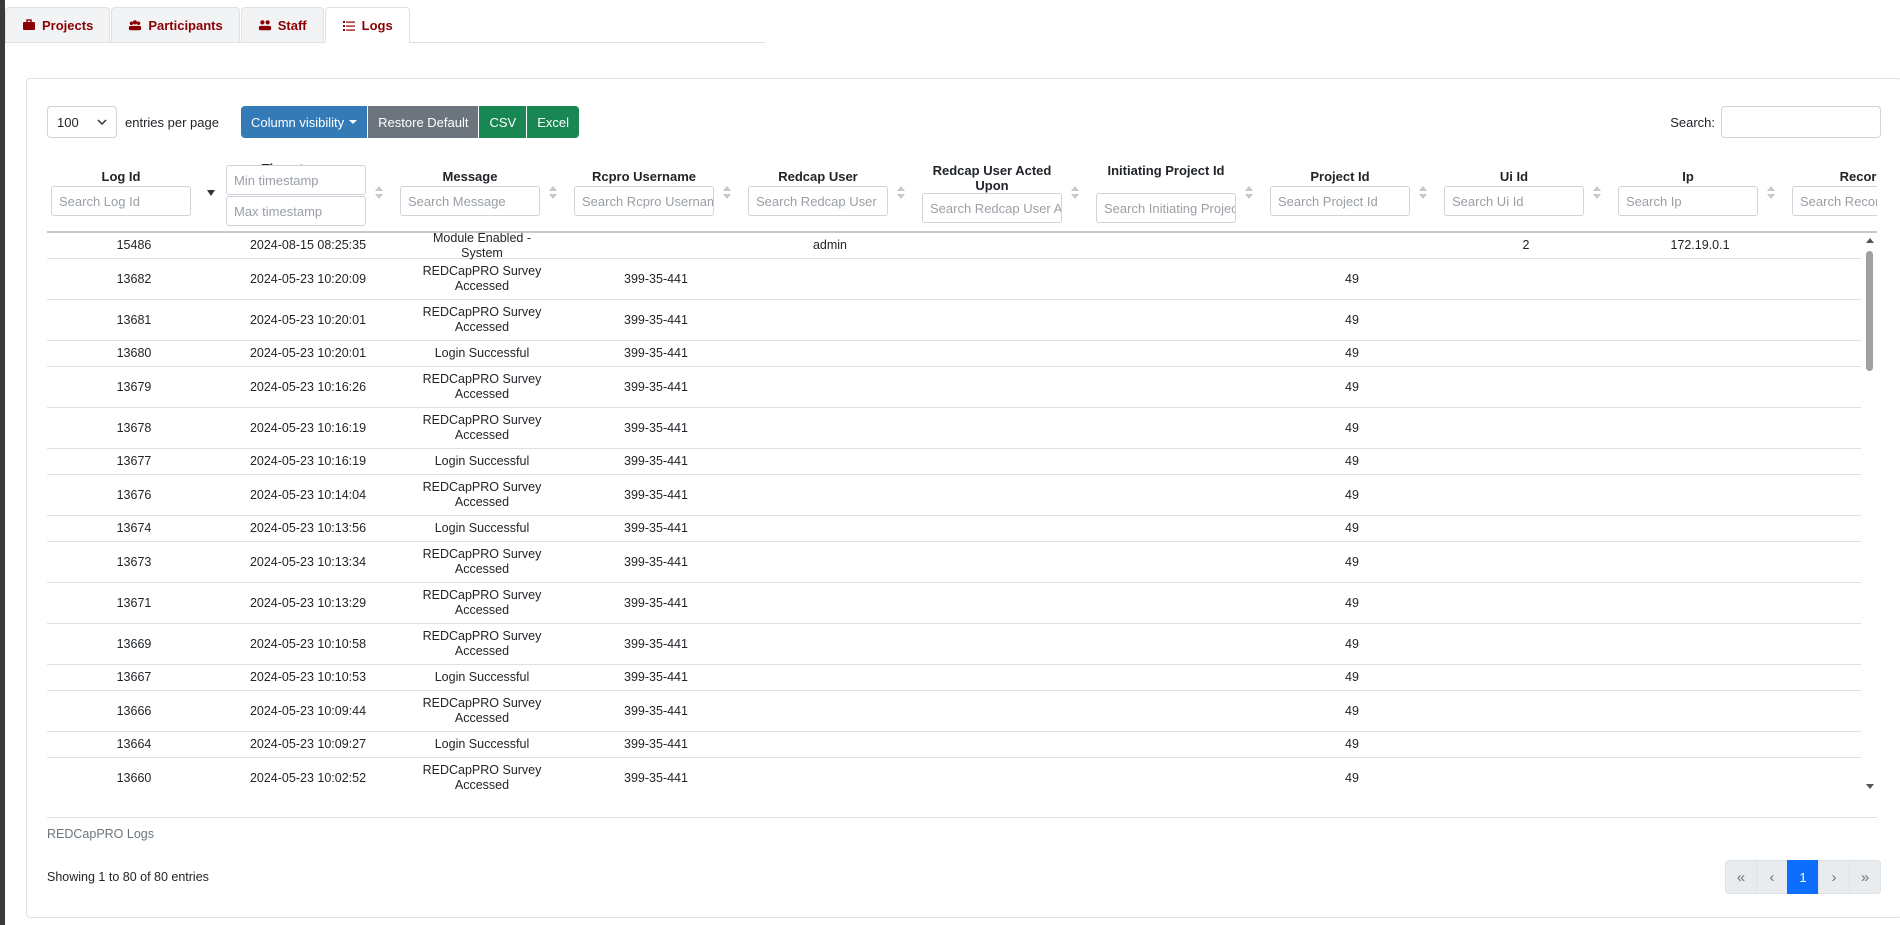  I want to click on cell-timestamp: 2024-08-15 08:25:35, so click(308, 245).